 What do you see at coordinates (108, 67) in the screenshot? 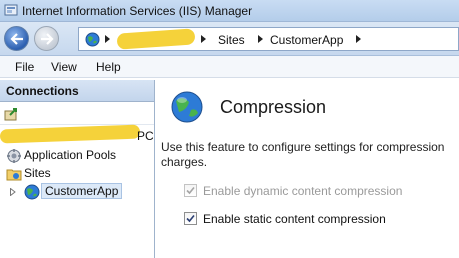
I see `menu-help: Help` at bounding box center [108, 67].